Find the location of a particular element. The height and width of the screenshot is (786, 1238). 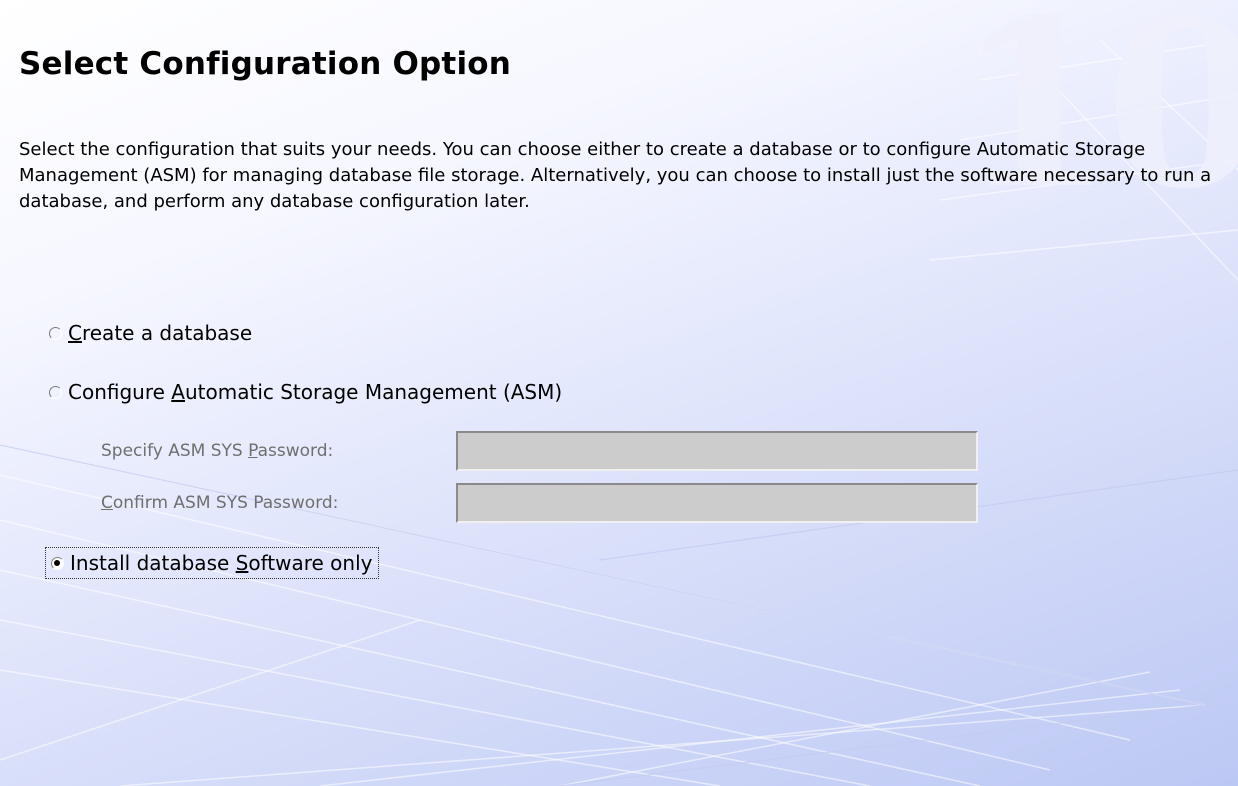

create-database-label: Create a database is located at coordinates (160, 333).